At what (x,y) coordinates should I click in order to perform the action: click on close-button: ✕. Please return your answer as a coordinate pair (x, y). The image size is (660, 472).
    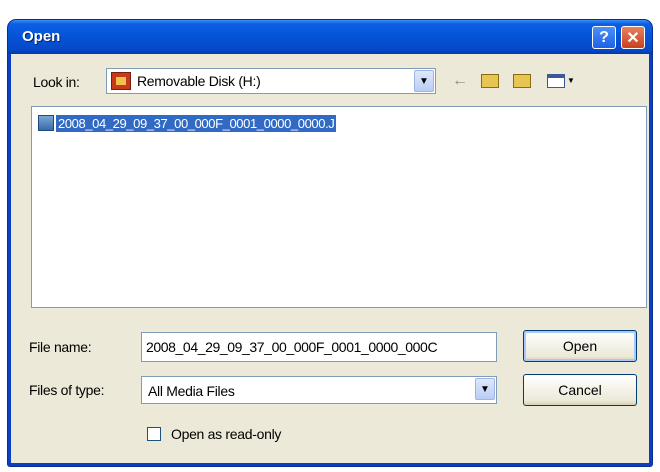
    Looking at the image, I should click on (633, 37).